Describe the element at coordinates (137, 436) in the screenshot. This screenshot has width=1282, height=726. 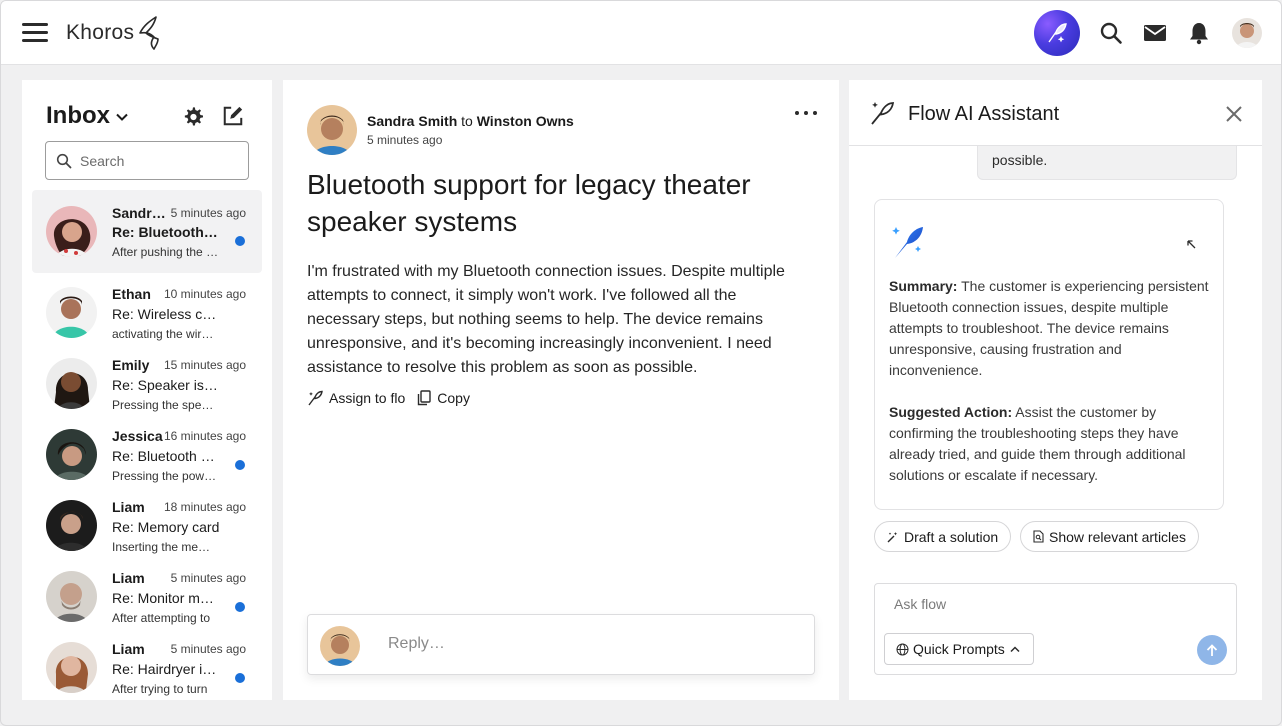
I see `sender-name: Jessica` at that location.